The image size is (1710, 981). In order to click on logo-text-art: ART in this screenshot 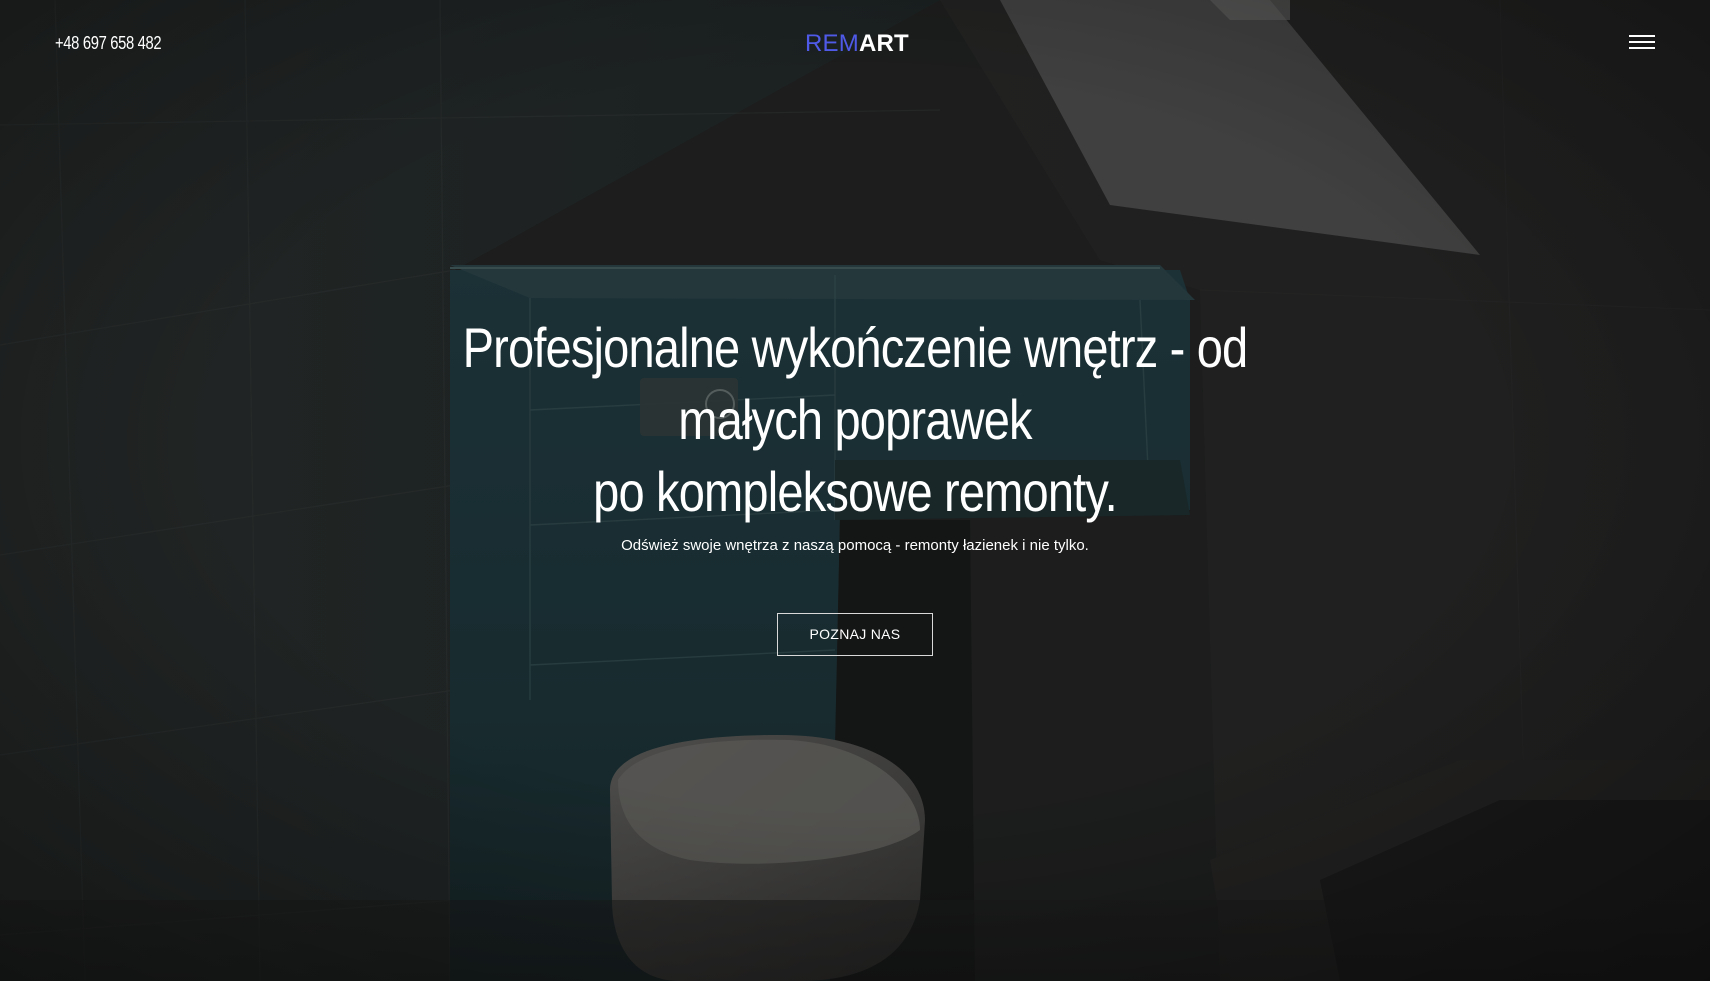, I will do `click(883, 43)`.